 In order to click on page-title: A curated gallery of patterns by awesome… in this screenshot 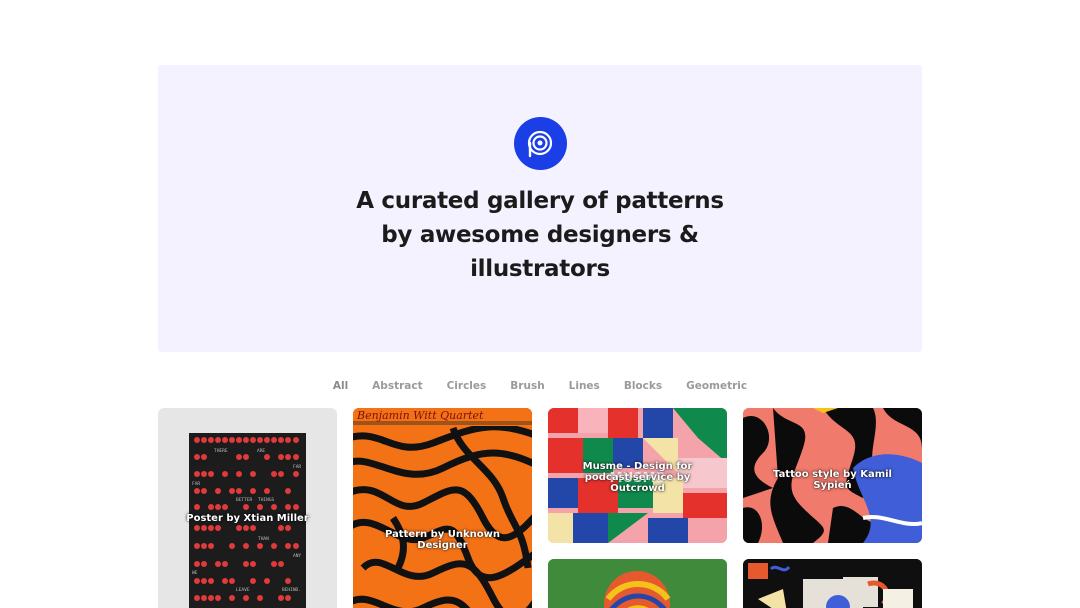, I will do `click(540, 235)`.